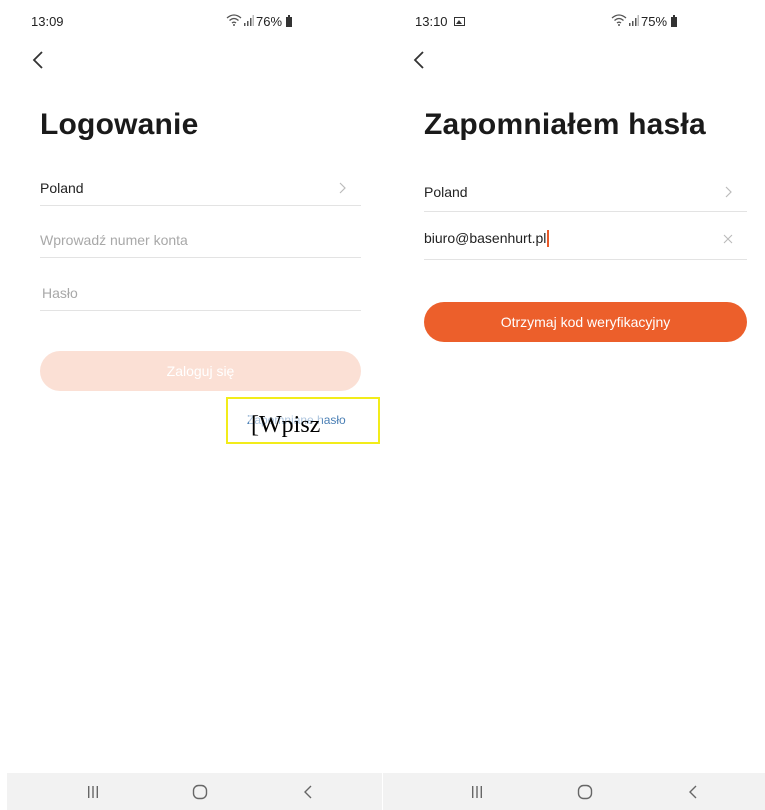  What do you see at coordinates (485, 237) in the screenshot?
I see `email-text: biuro@basenhurt.pl` at bounding box center [485, 237].